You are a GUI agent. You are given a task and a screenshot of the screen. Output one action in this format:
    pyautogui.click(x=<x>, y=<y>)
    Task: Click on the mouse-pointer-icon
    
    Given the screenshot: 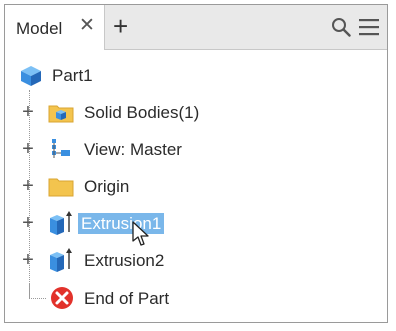 What is the action you would take?
    pyautogui.click(x=140, y=233)
    